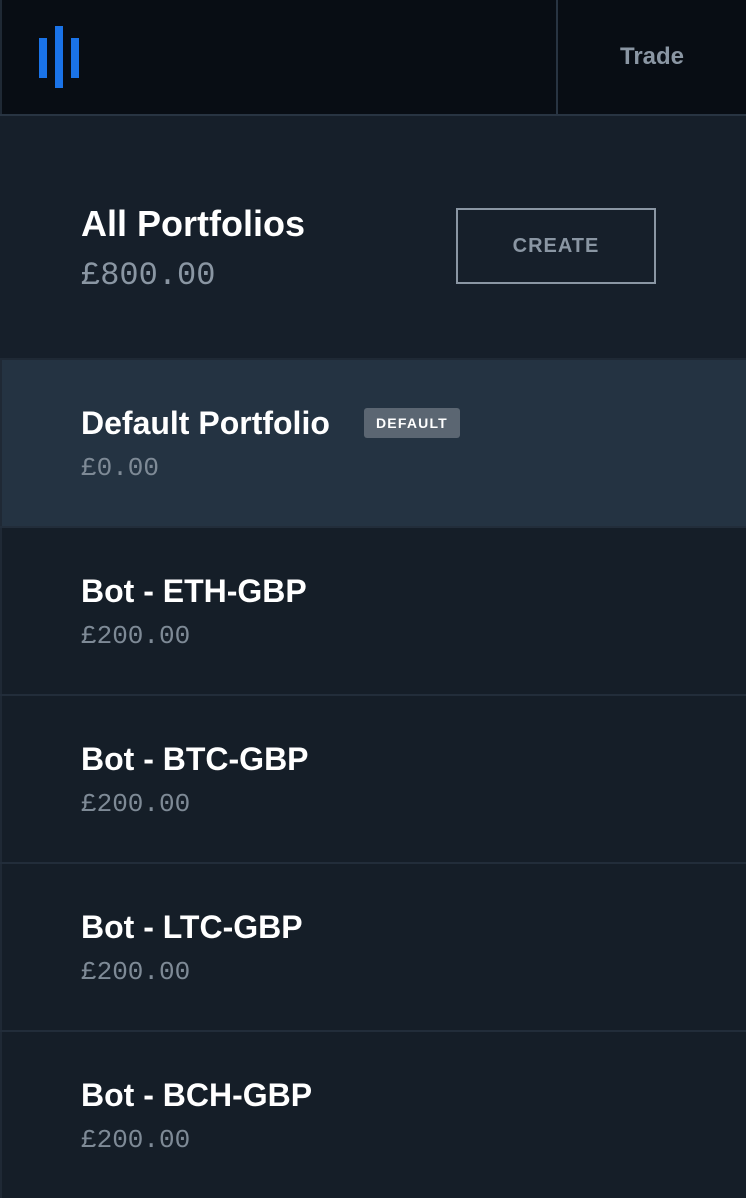  I want to click on create-portfolio-button: CREATE, so click(556, 246).